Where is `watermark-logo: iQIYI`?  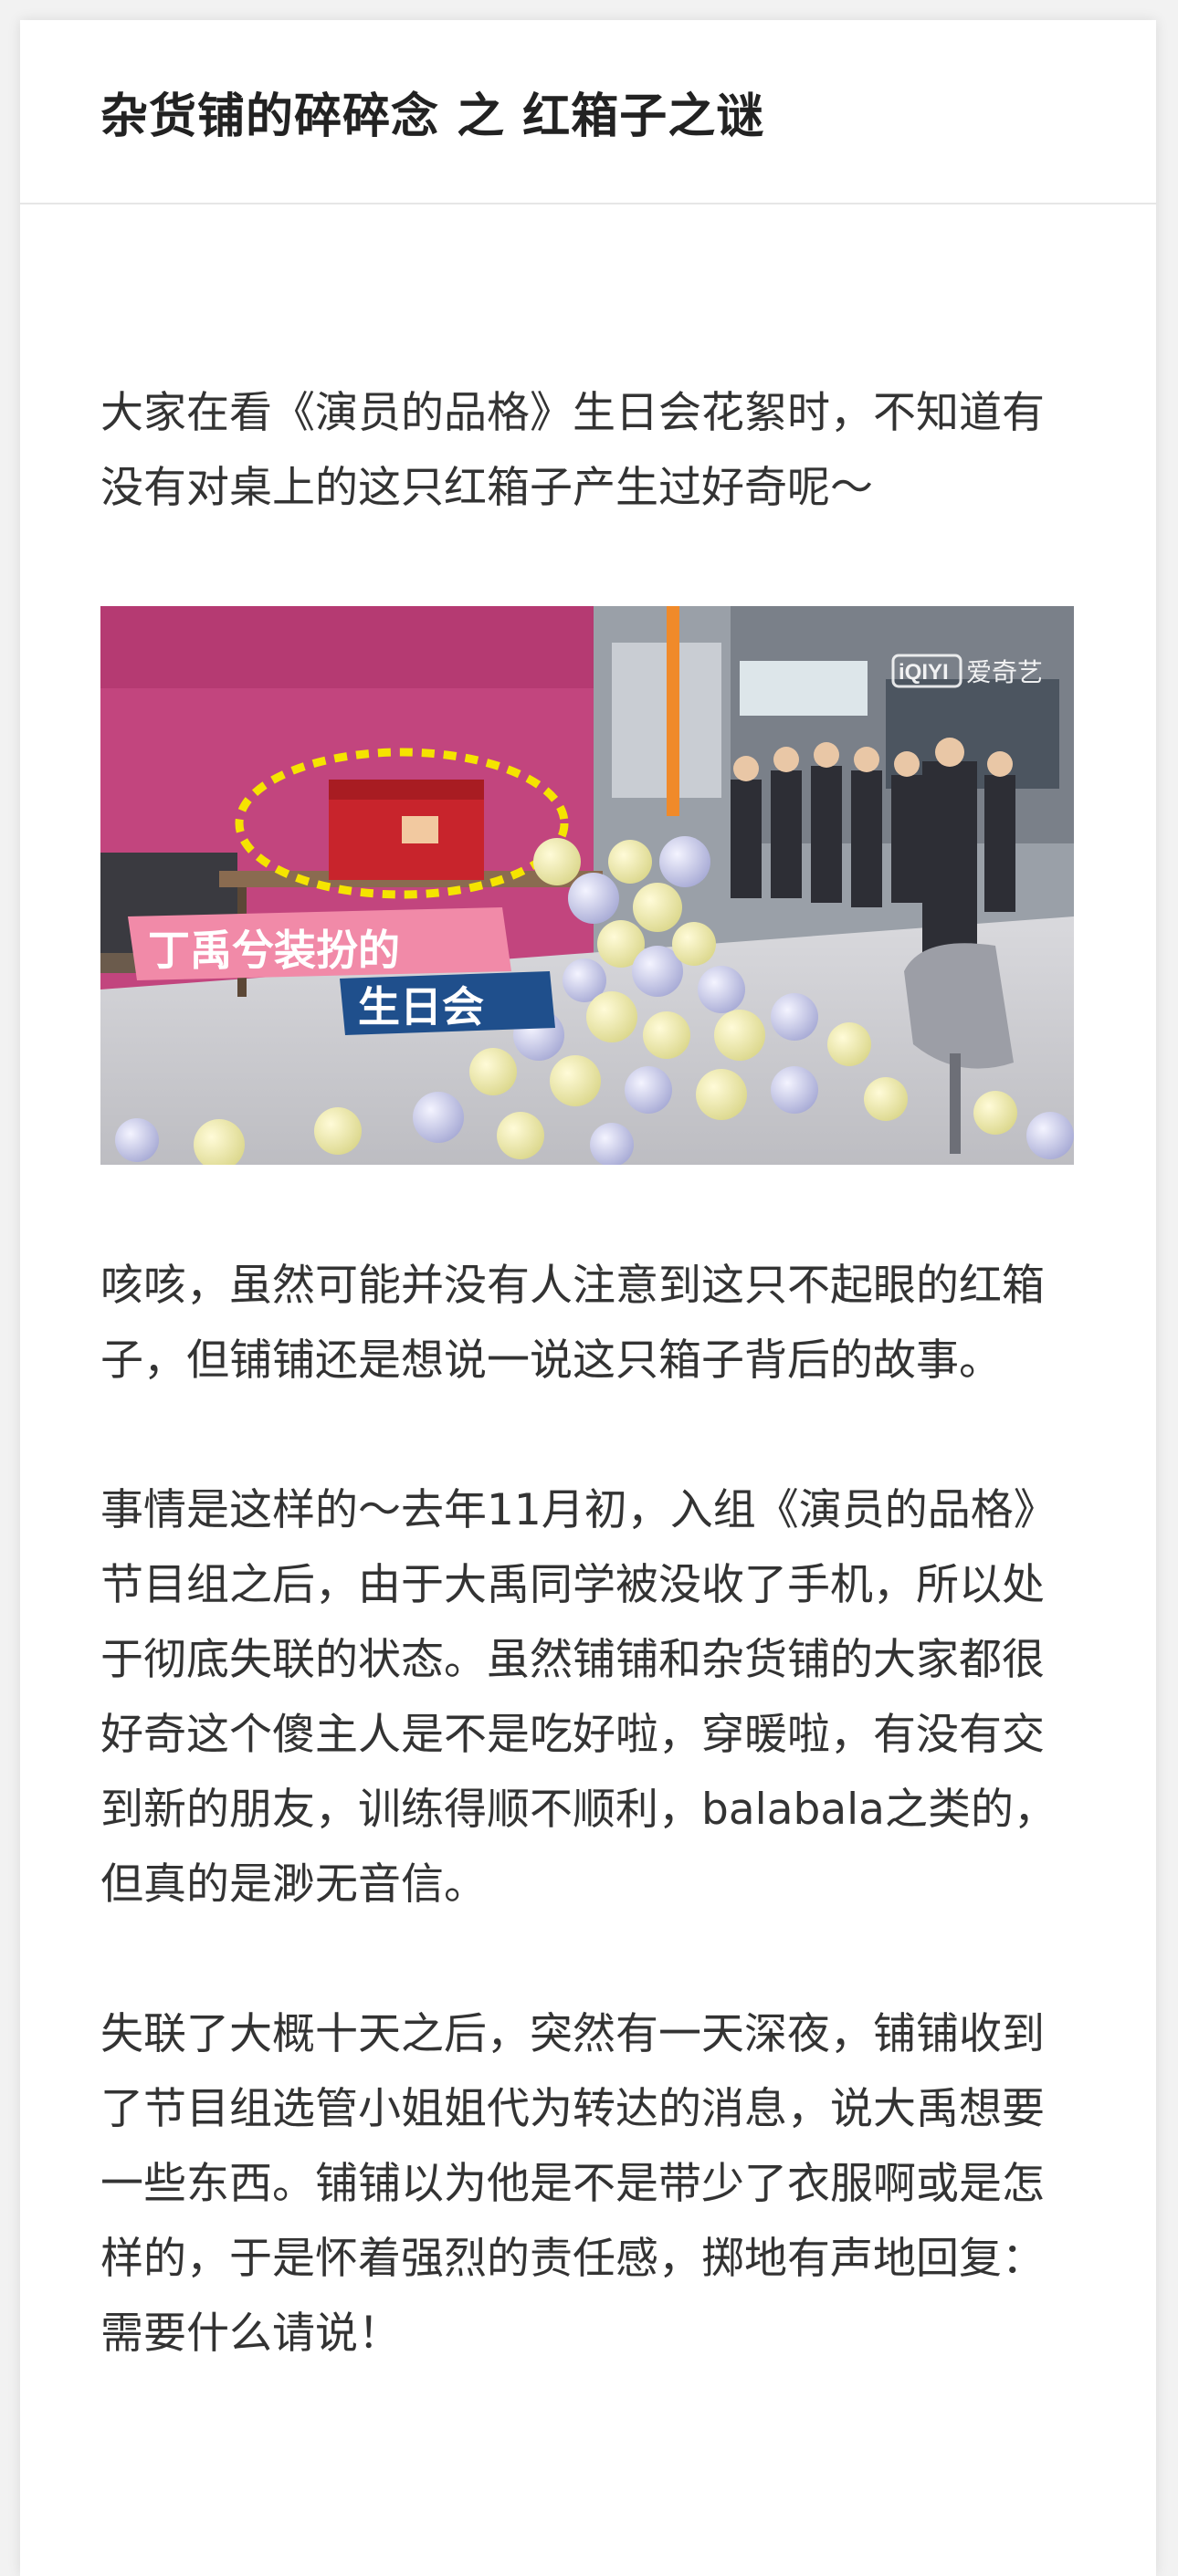 watermark-logo: iQIYI is located at coordinates (924, 672).